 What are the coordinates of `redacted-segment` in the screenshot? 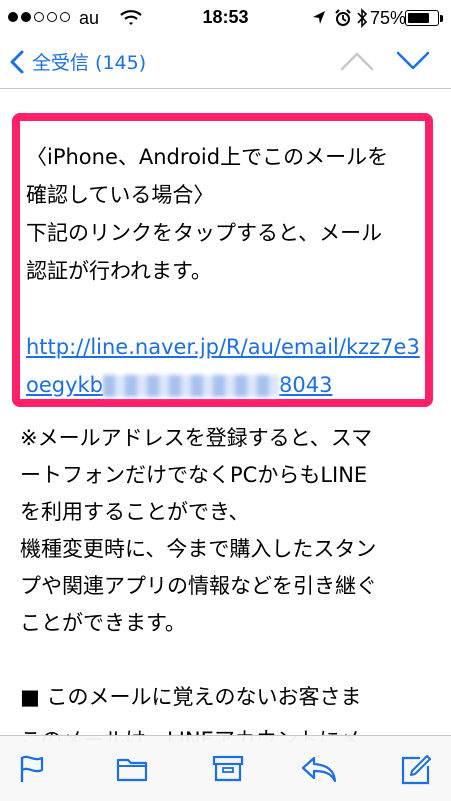 It's located at (191, 386).